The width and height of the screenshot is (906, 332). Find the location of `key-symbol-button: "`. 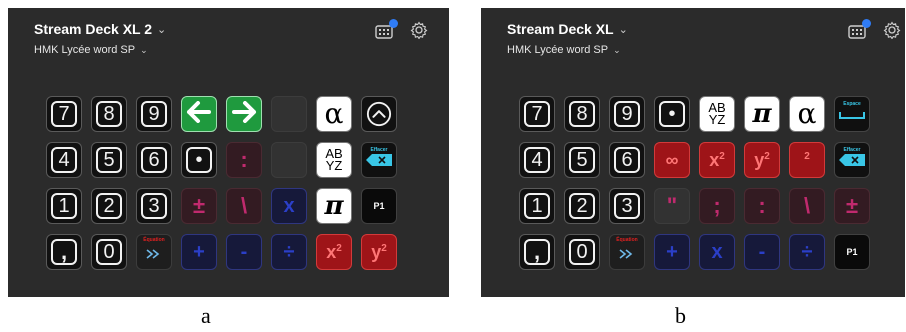

key-symbol-button: " is located at coordinates (672, 206).